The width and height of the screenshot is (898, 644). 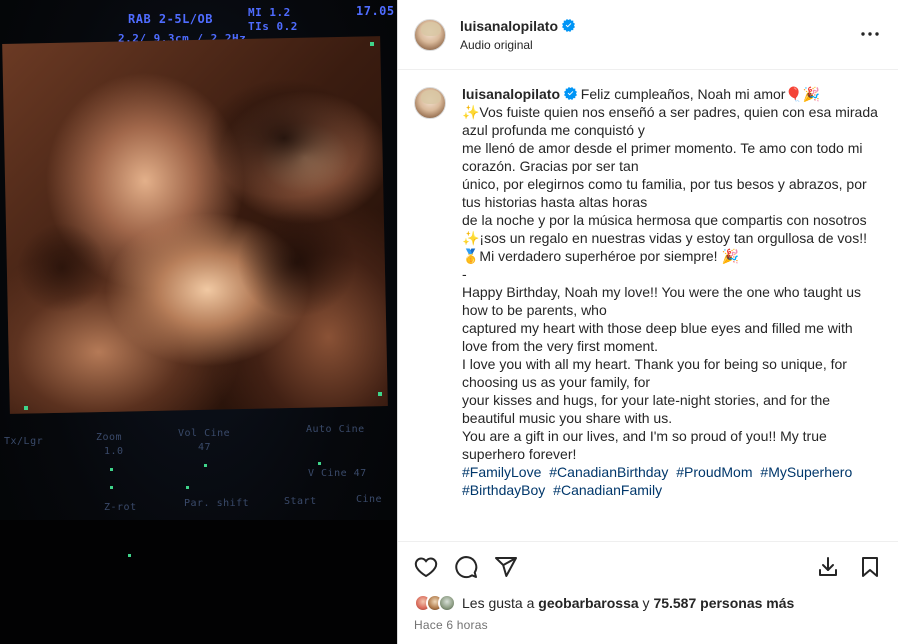 I want to click on post-actions-bar, so click(x=648, y=566).